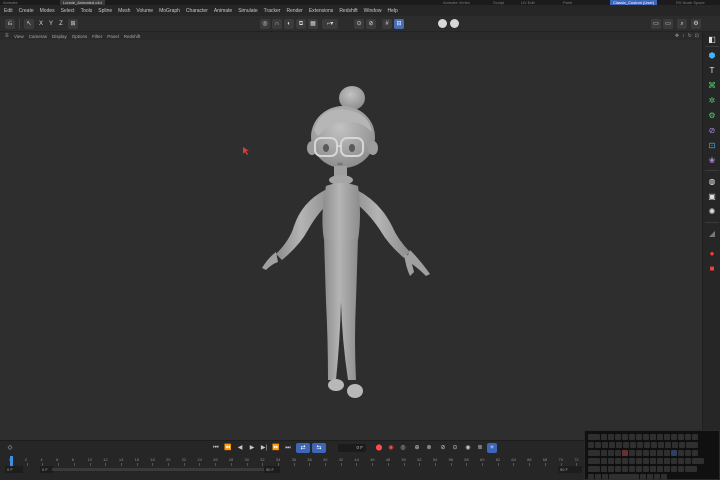  What do you see at coordinates (576, 459) in the screenshot?
I see `tick-label: 72` at bounding box center [576, 459].